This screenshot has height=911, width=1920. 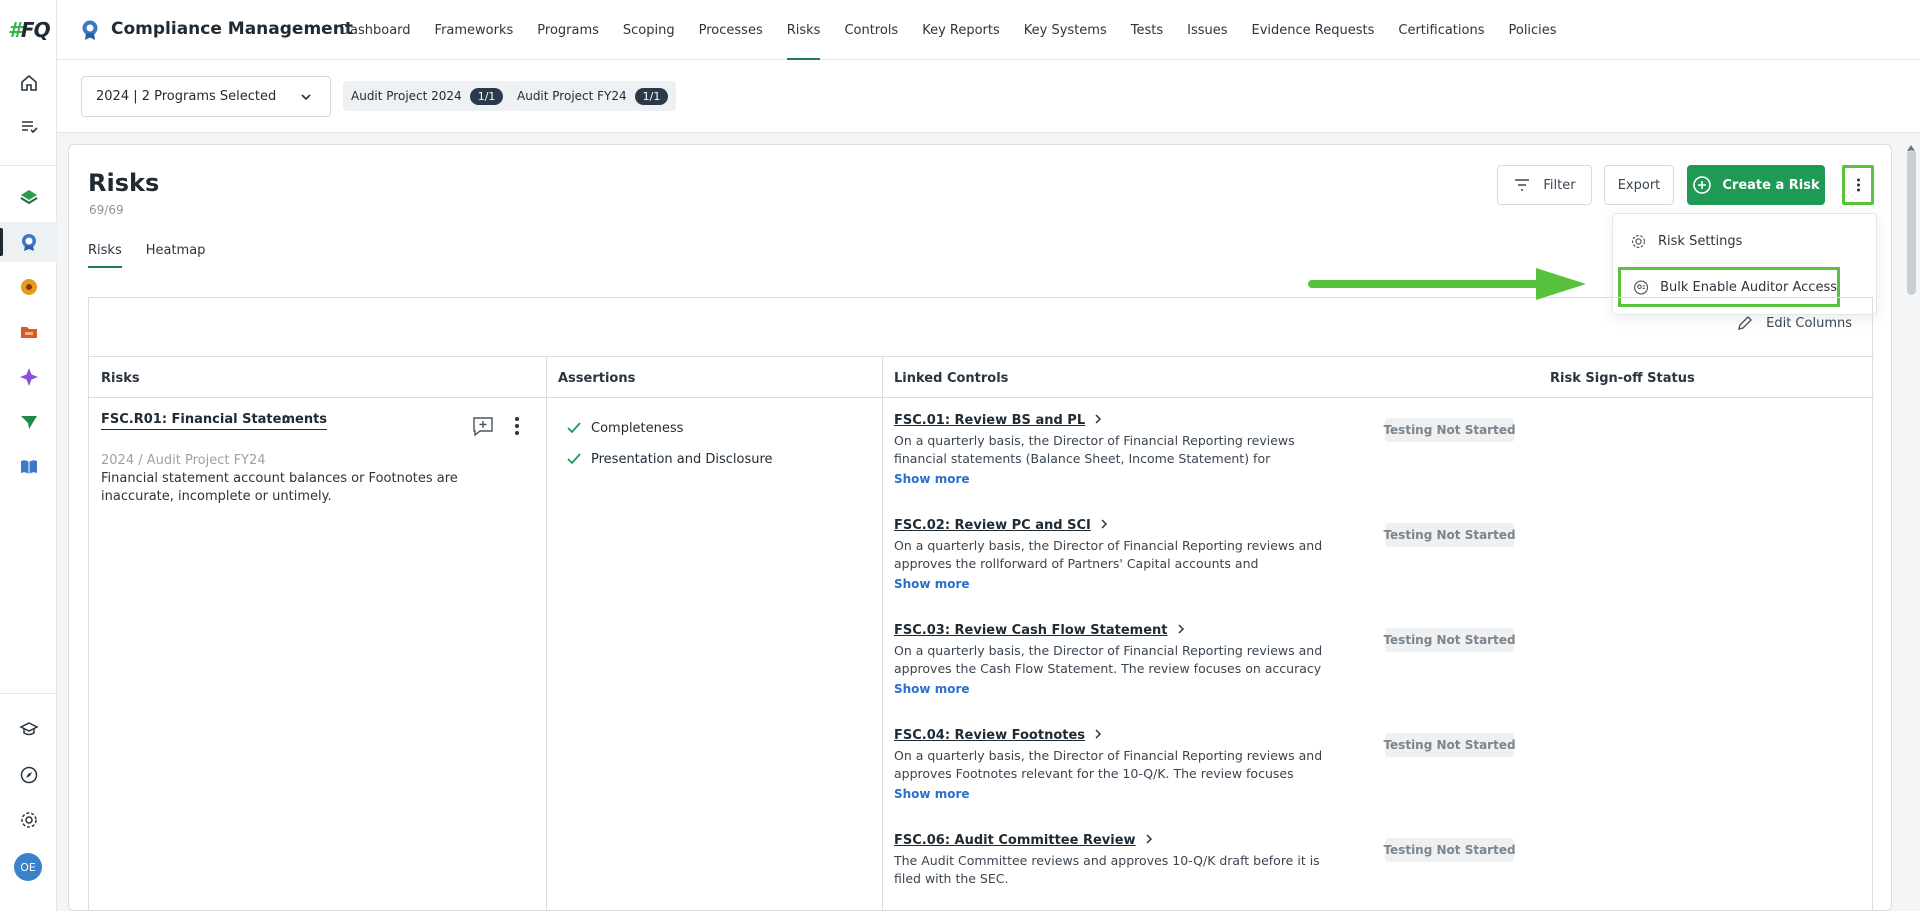 I want to click on control-title-link: FSC.06: Audit Committee Review, so click(x=1015, y=840).